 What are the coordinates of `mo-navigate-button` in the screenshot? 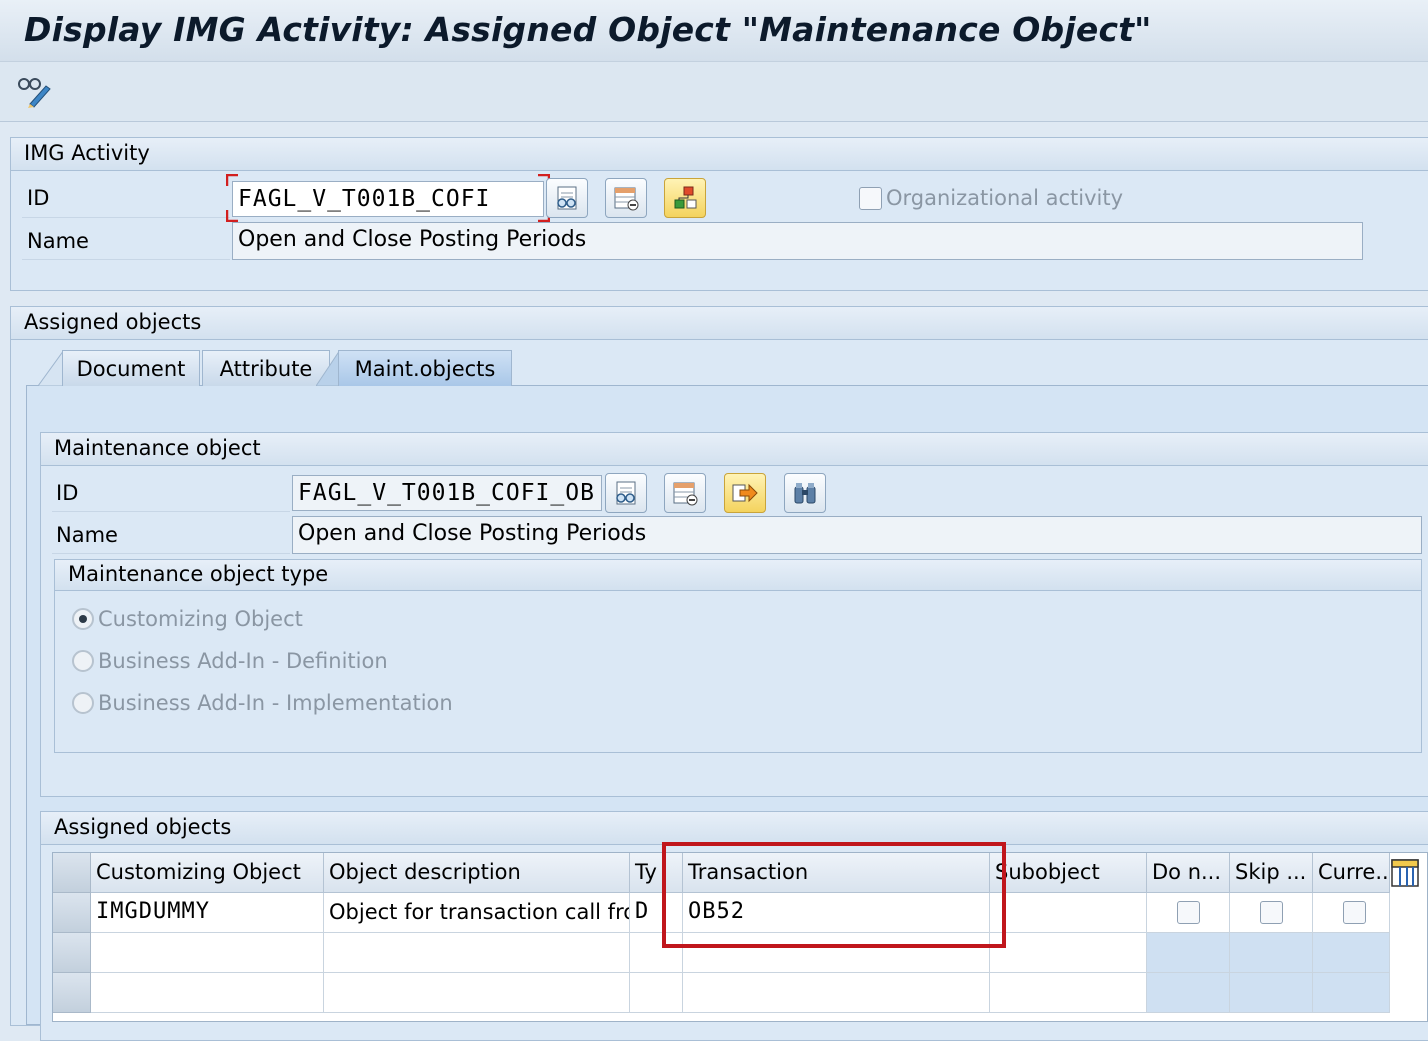 It's located at (745, 493).